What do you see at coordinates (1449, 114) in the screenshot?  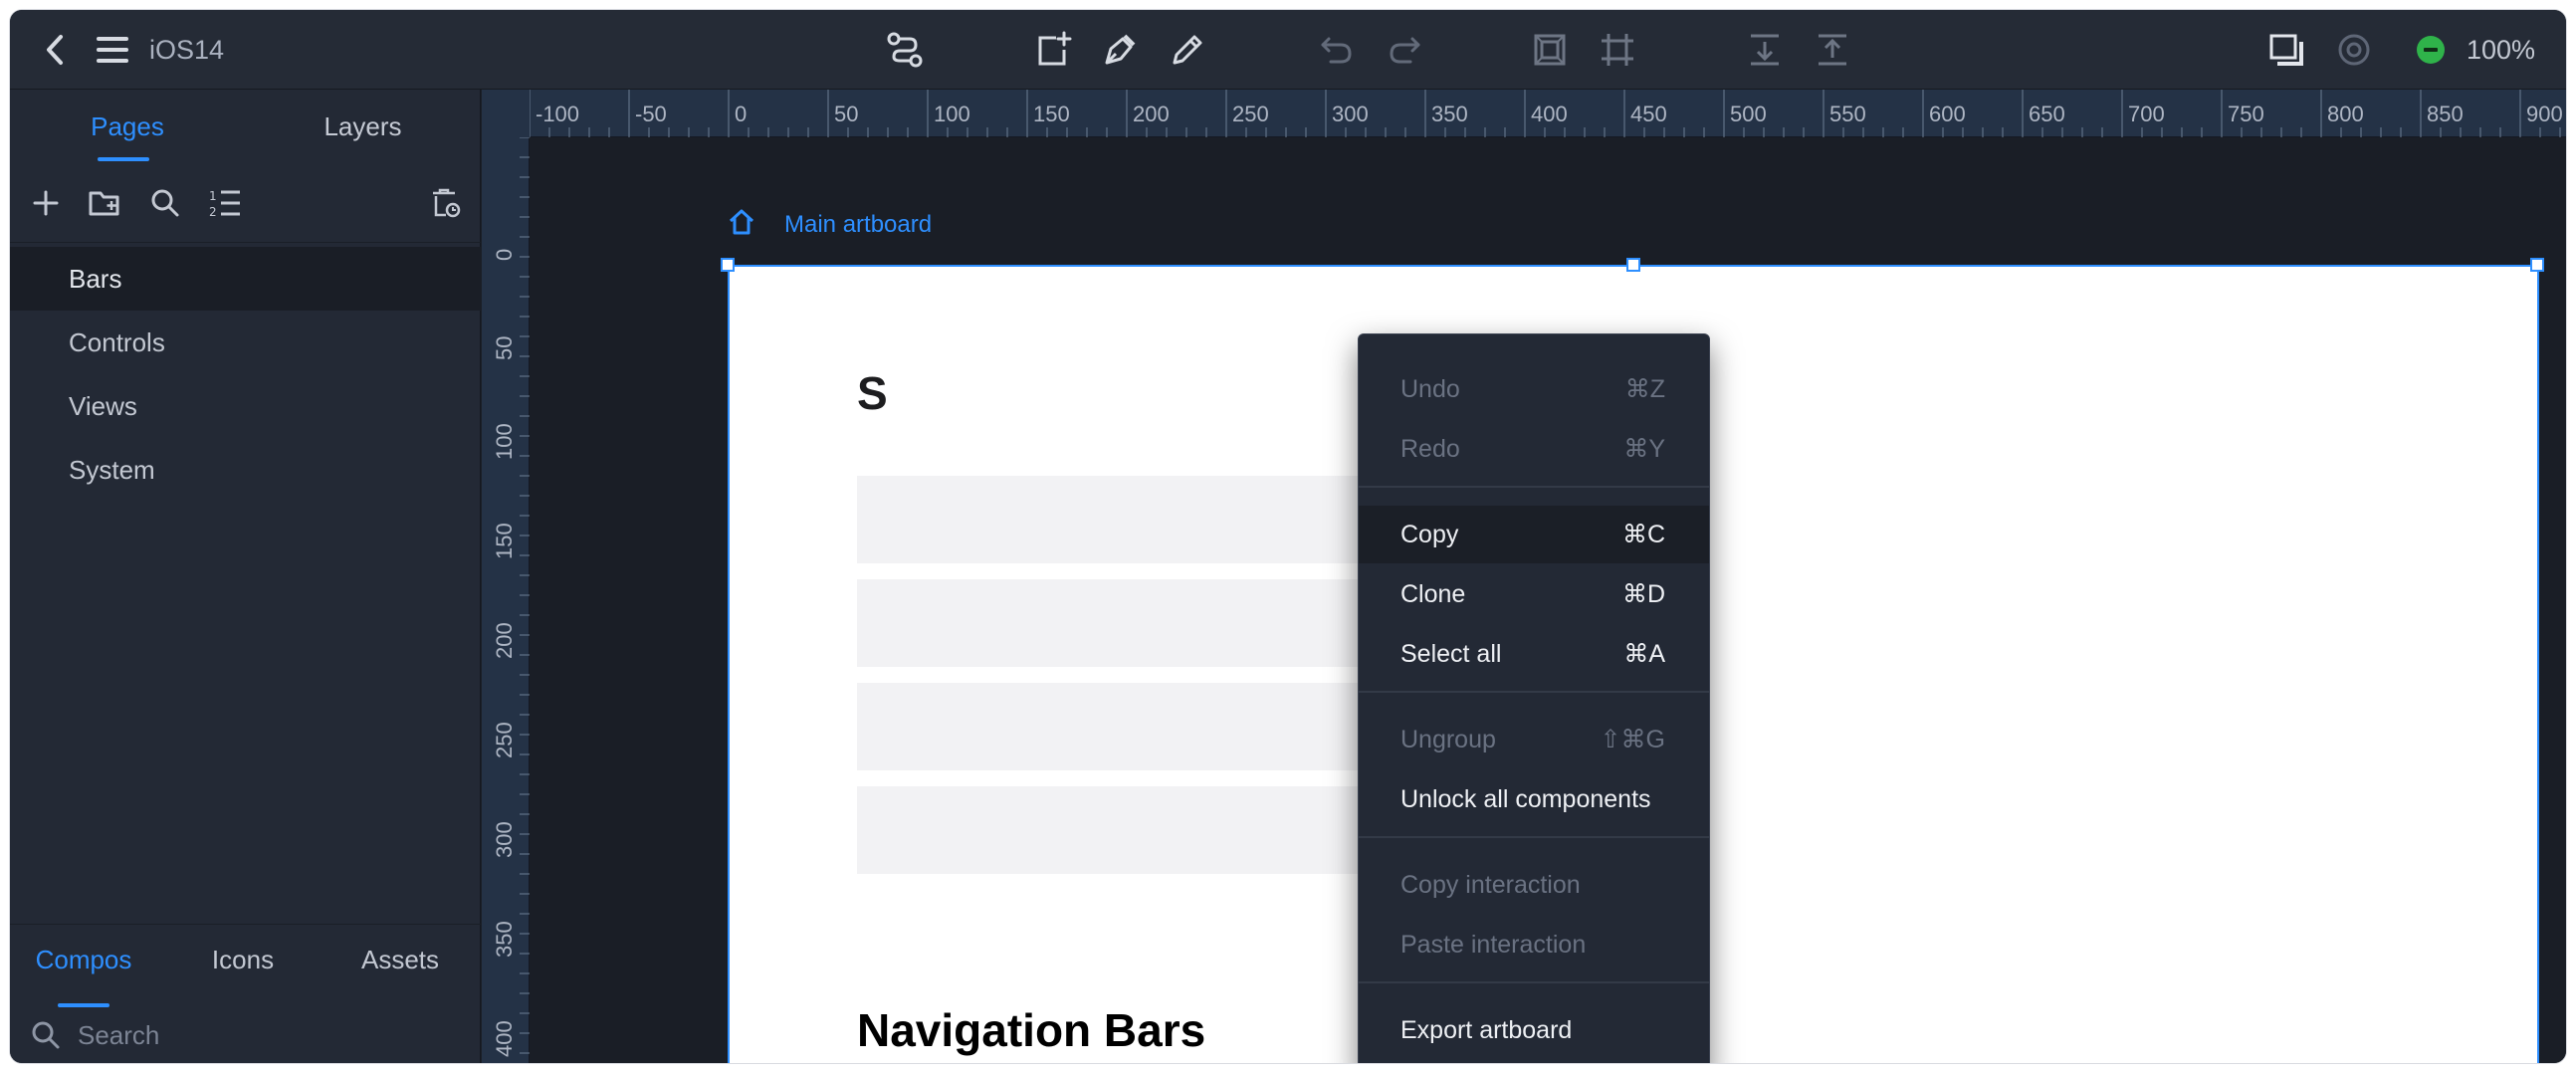 I see `ruler-tick-label: 350` at bounding box center [1449, 114].